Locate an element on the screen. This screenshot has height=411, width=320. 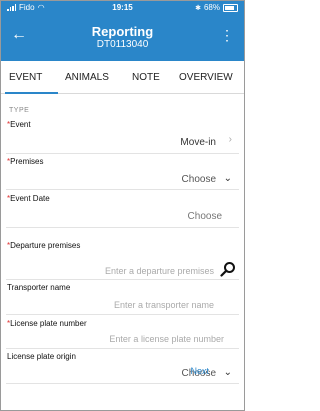
tab-note: NOTE is located at coordinates (146, 77).